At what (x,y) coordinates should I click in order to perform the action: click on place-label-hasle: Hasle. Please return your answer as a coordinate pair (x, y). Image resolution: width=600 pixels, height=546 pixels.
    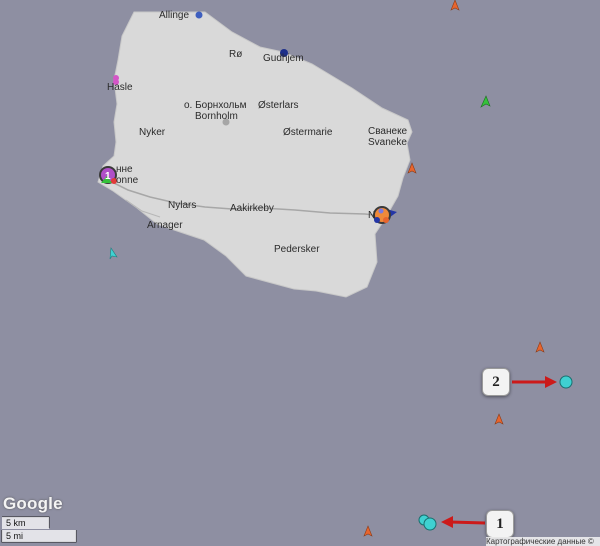
    Looking at the image, I should click on (120, 87).